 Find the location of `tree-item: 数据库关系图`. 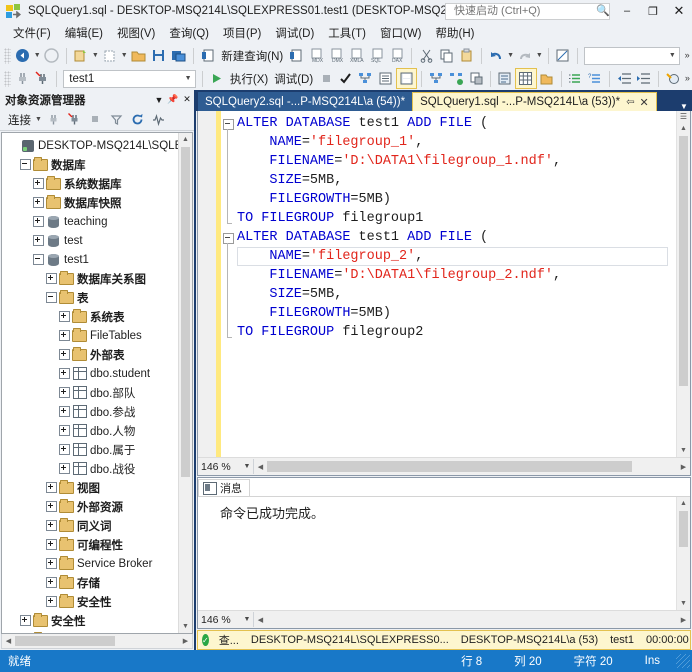

tree-item: 数据库关系图 is located at coordinates (90, 278).